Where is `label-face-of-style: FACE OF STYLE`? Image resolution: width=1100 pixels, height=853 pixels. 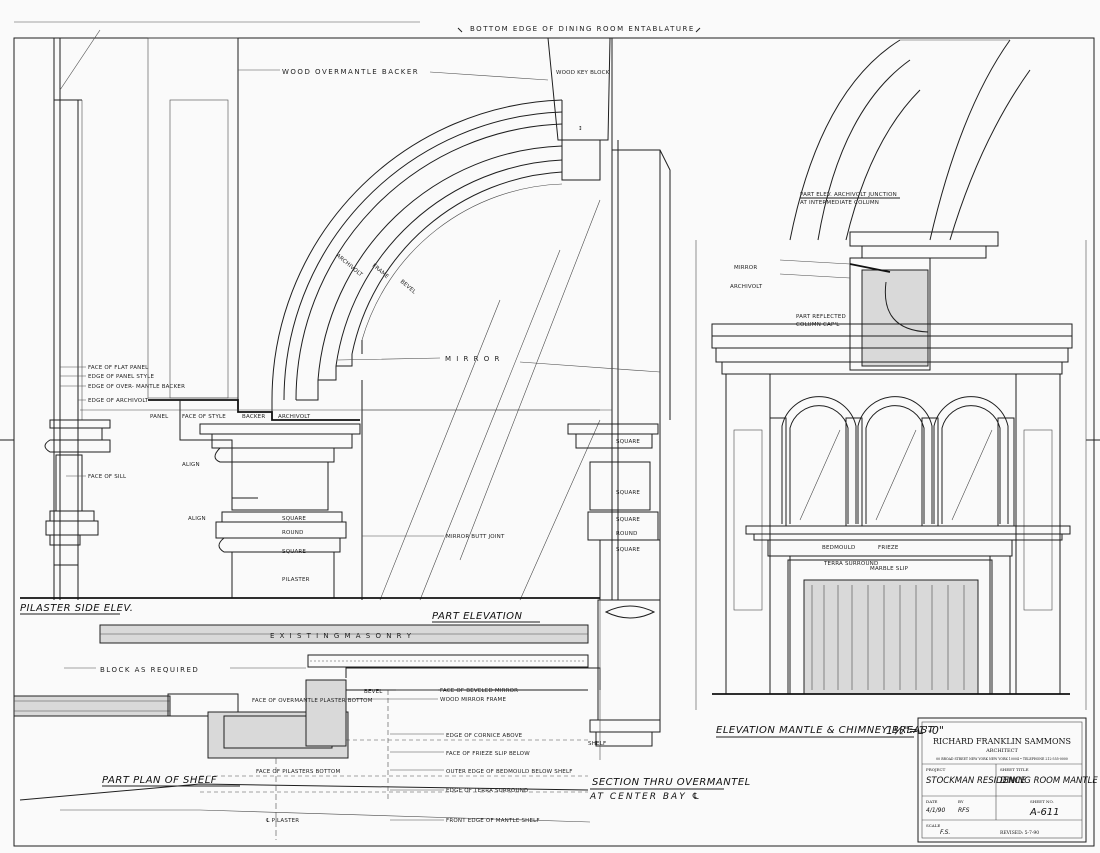 label-face-of-style: FACE OF STYLE is located at coordinates (204, 417).